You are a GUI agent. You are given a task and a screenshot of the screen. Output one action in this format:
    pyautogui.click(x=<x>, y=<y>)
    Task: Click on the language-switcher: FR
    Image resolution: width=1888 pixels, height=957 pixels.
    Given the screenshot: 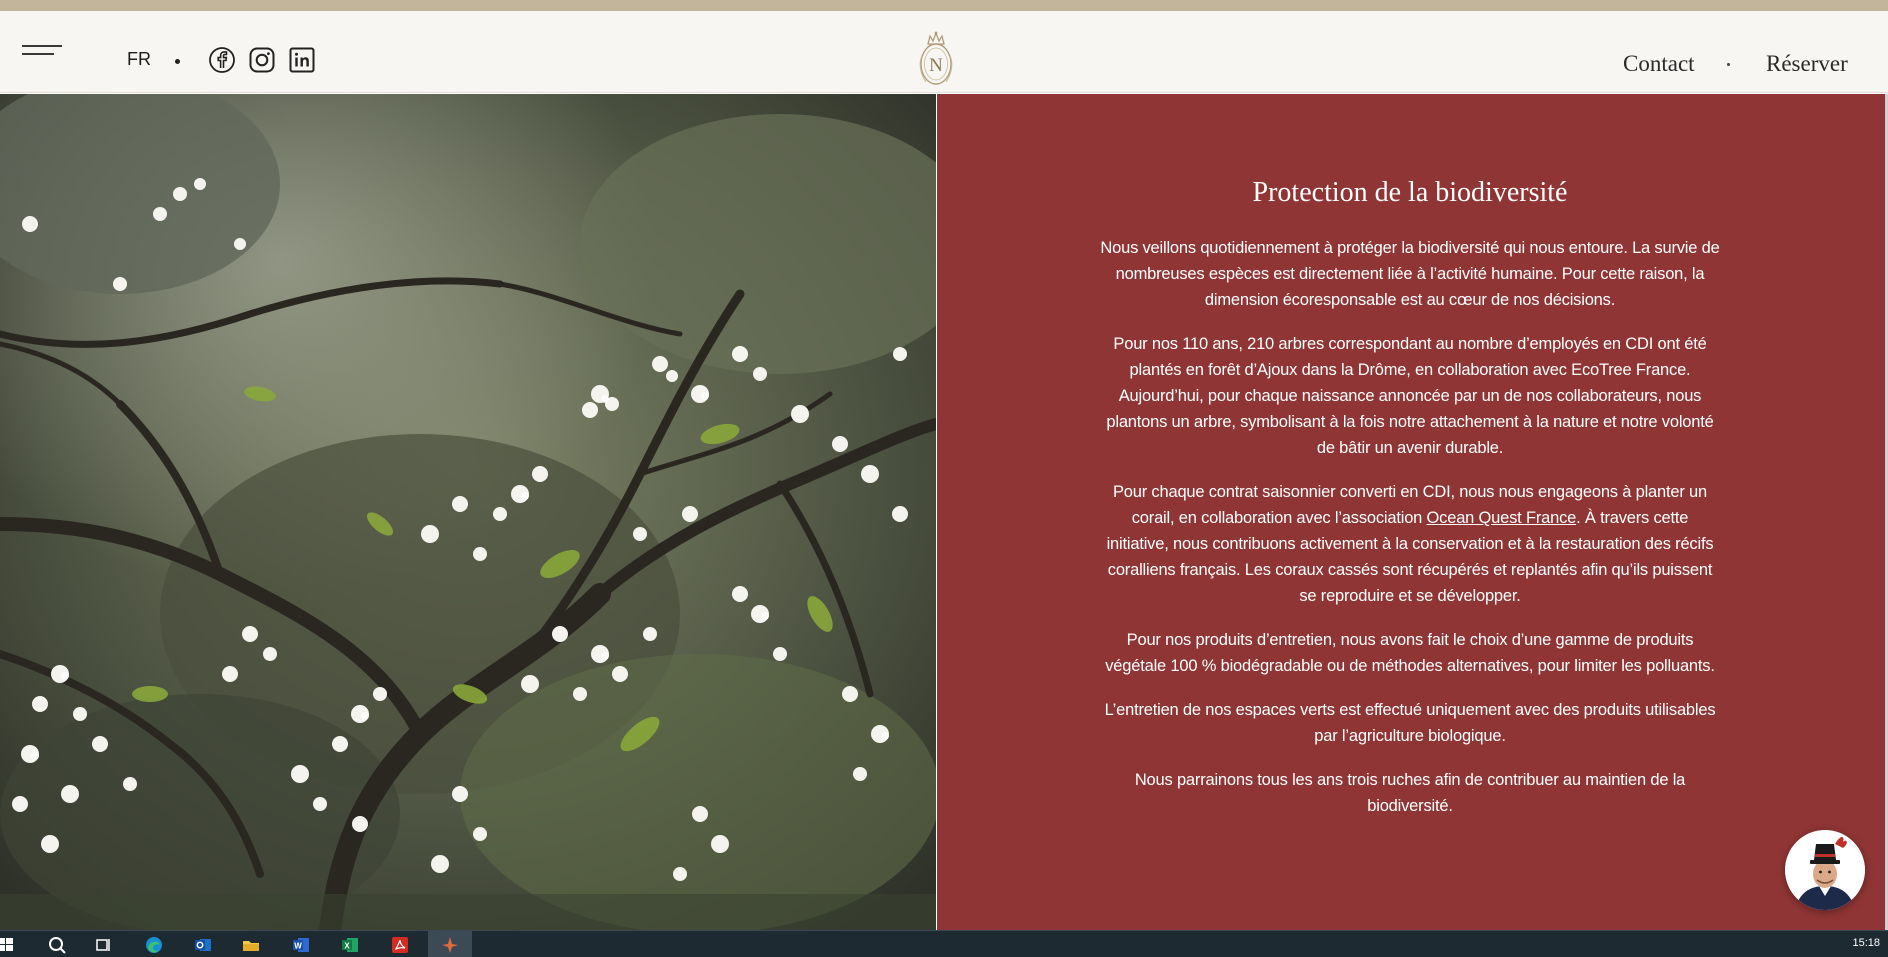 What is the action you would take?
    pyautogui.click(x=139, y=59)
    